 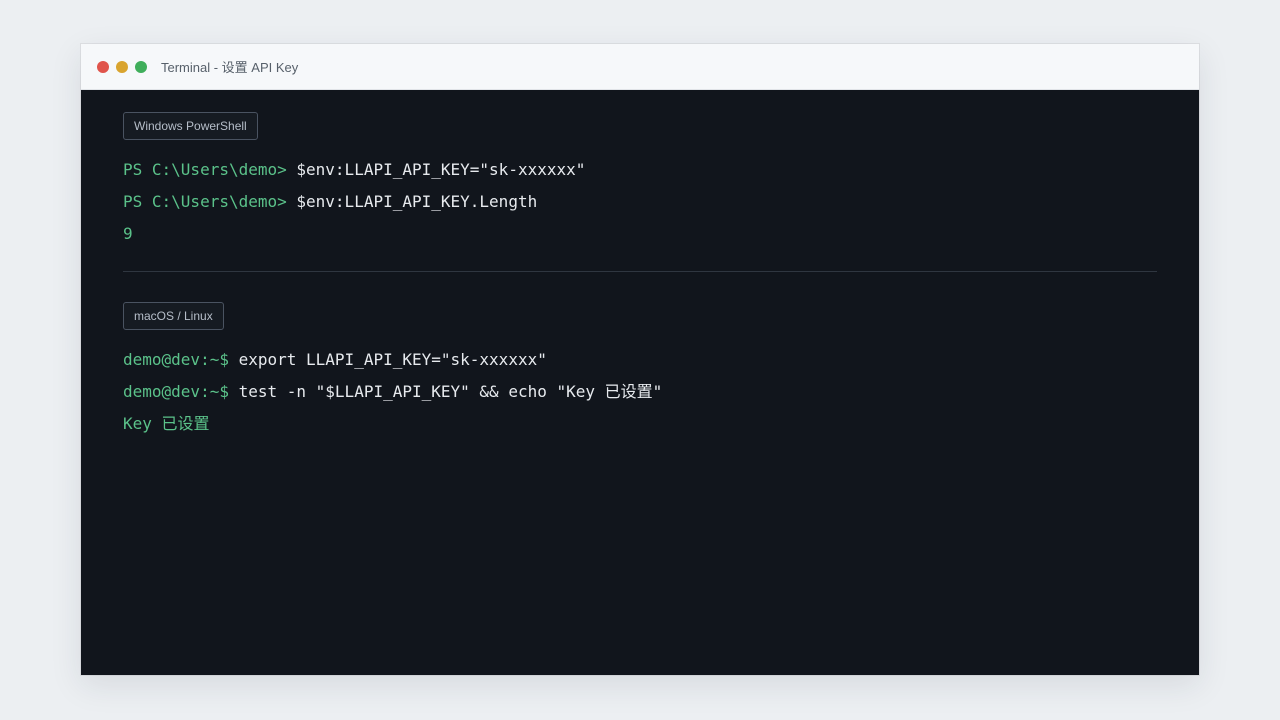 What do you see at coordinates (141, 66) in the screenshot?
I see `maximize-window-button` at bounding box center [141, 66].